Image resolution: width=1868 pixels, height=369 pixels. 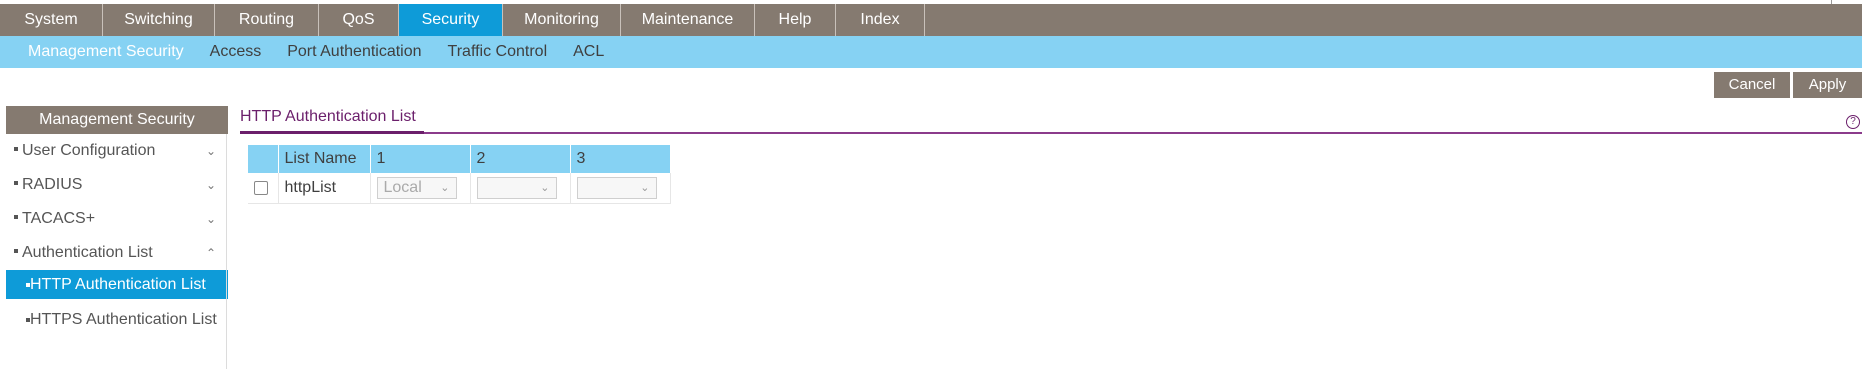 I want to click on nav-switching: Switching, so click(x=159, y=20).